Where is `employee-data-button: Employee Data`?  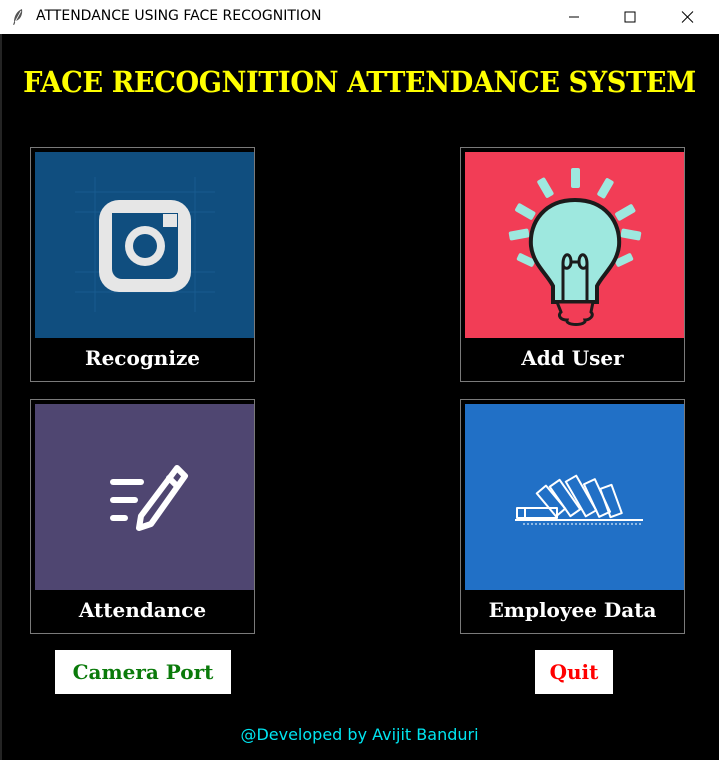
employee-data-button: Employee Data is located at coordinates (572, 516).